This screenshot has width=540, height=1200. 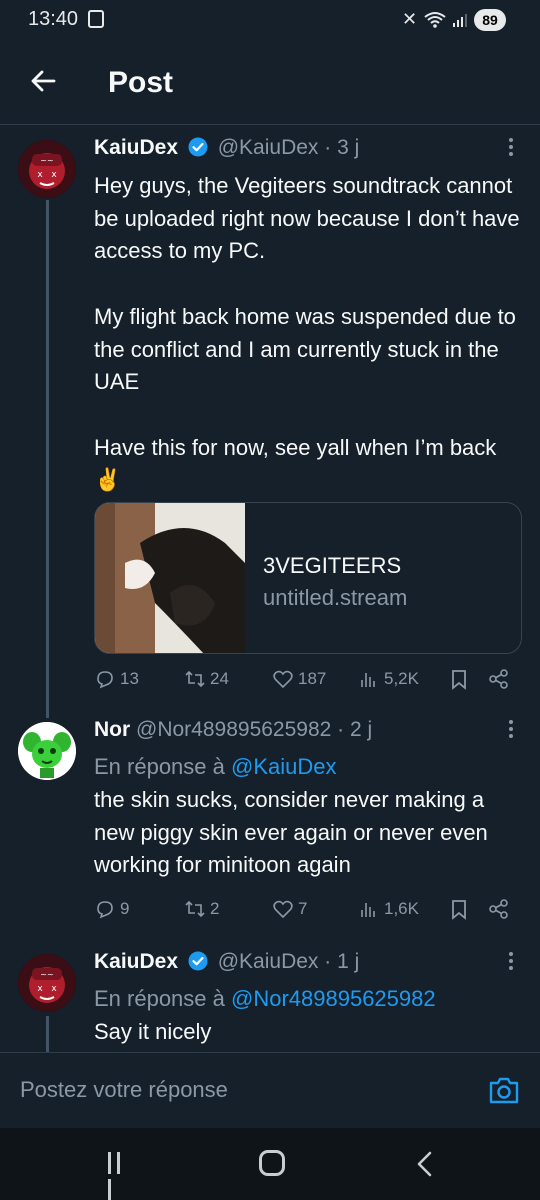 I want to click on tweet-time: · 2 j, so click(x=355, y=729).